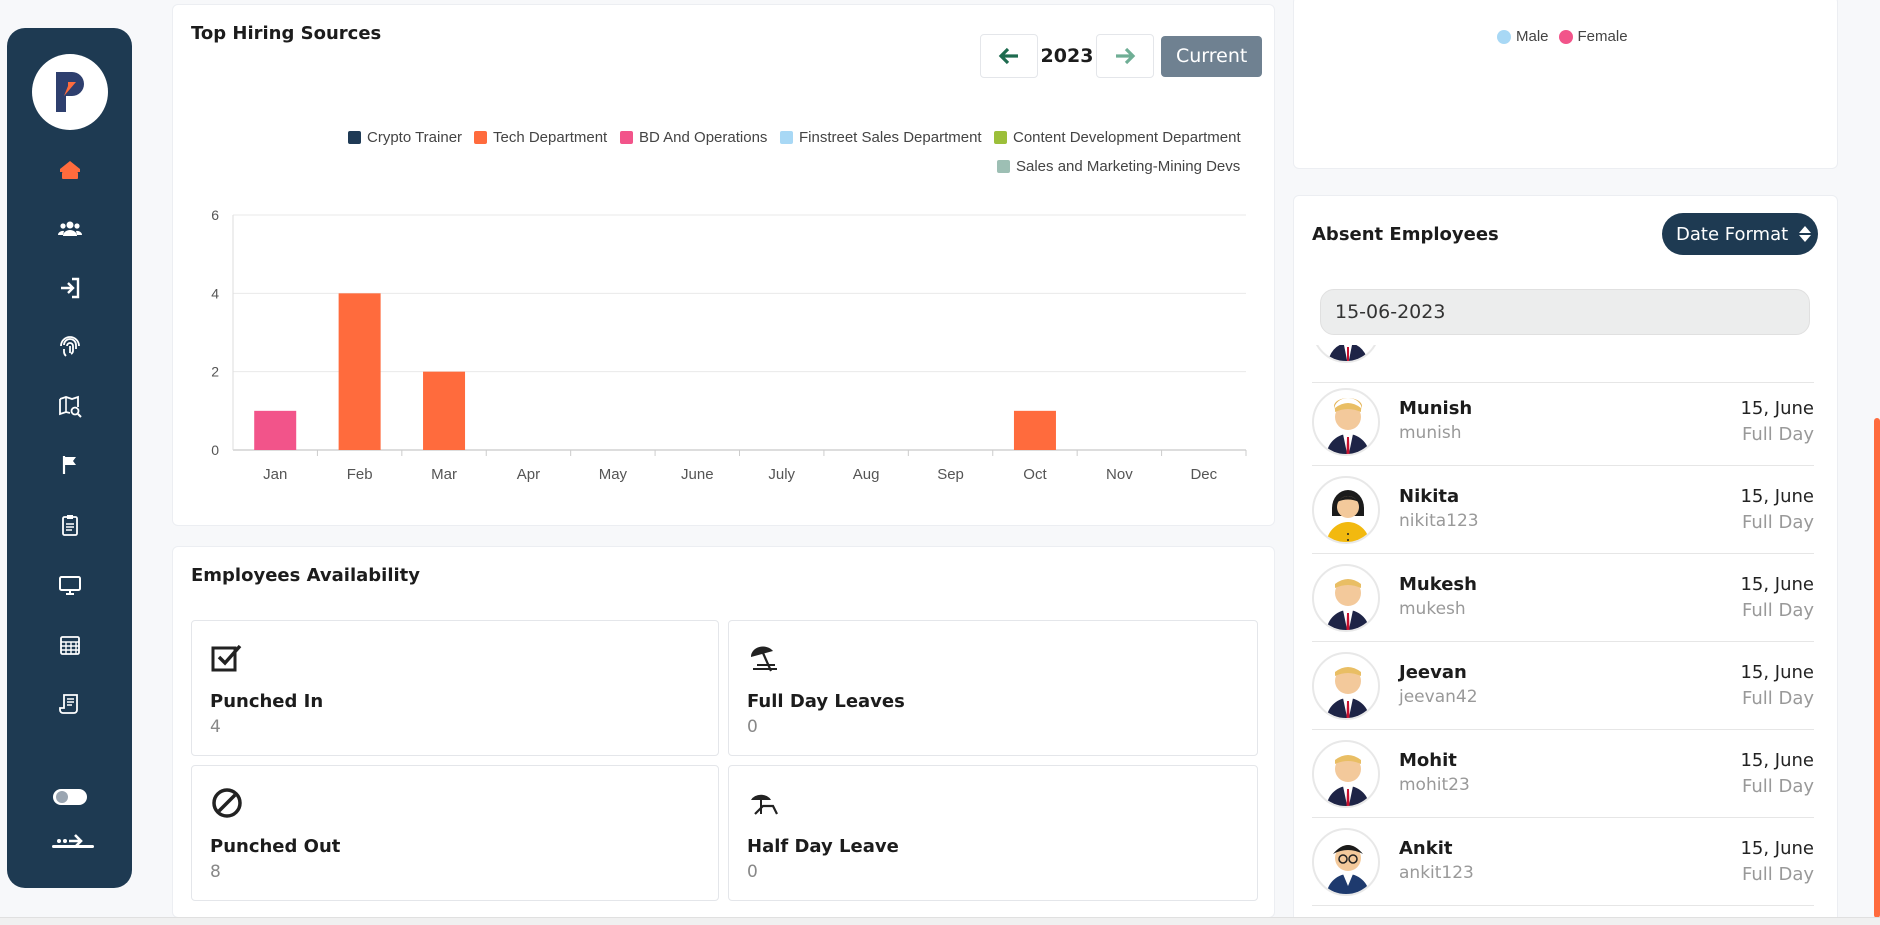  Describe the element at coordinates (267, 701) in the screenshot. I see `punched-in-label: Punched In` at that location.